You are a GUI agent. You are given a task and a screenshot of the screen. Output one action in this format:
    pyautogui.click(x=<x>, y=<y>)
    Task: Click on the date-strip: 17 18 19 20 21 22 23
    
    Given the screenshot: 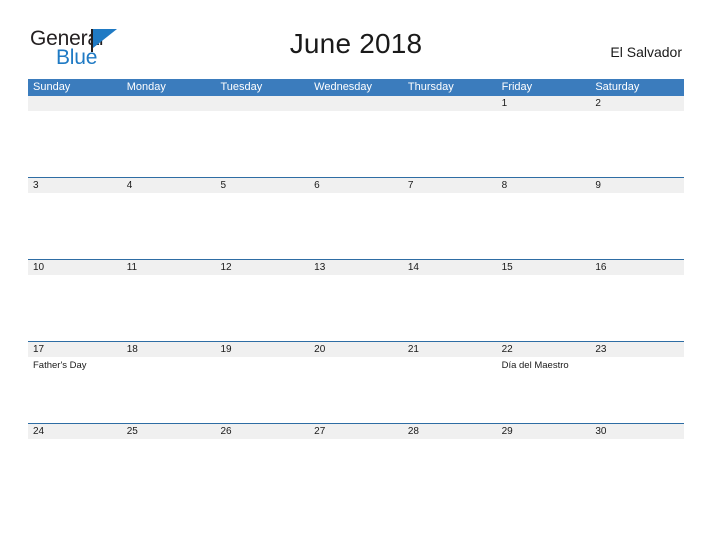 What is the action you would take?
    pyautogui.click(x=356, y=349)
    